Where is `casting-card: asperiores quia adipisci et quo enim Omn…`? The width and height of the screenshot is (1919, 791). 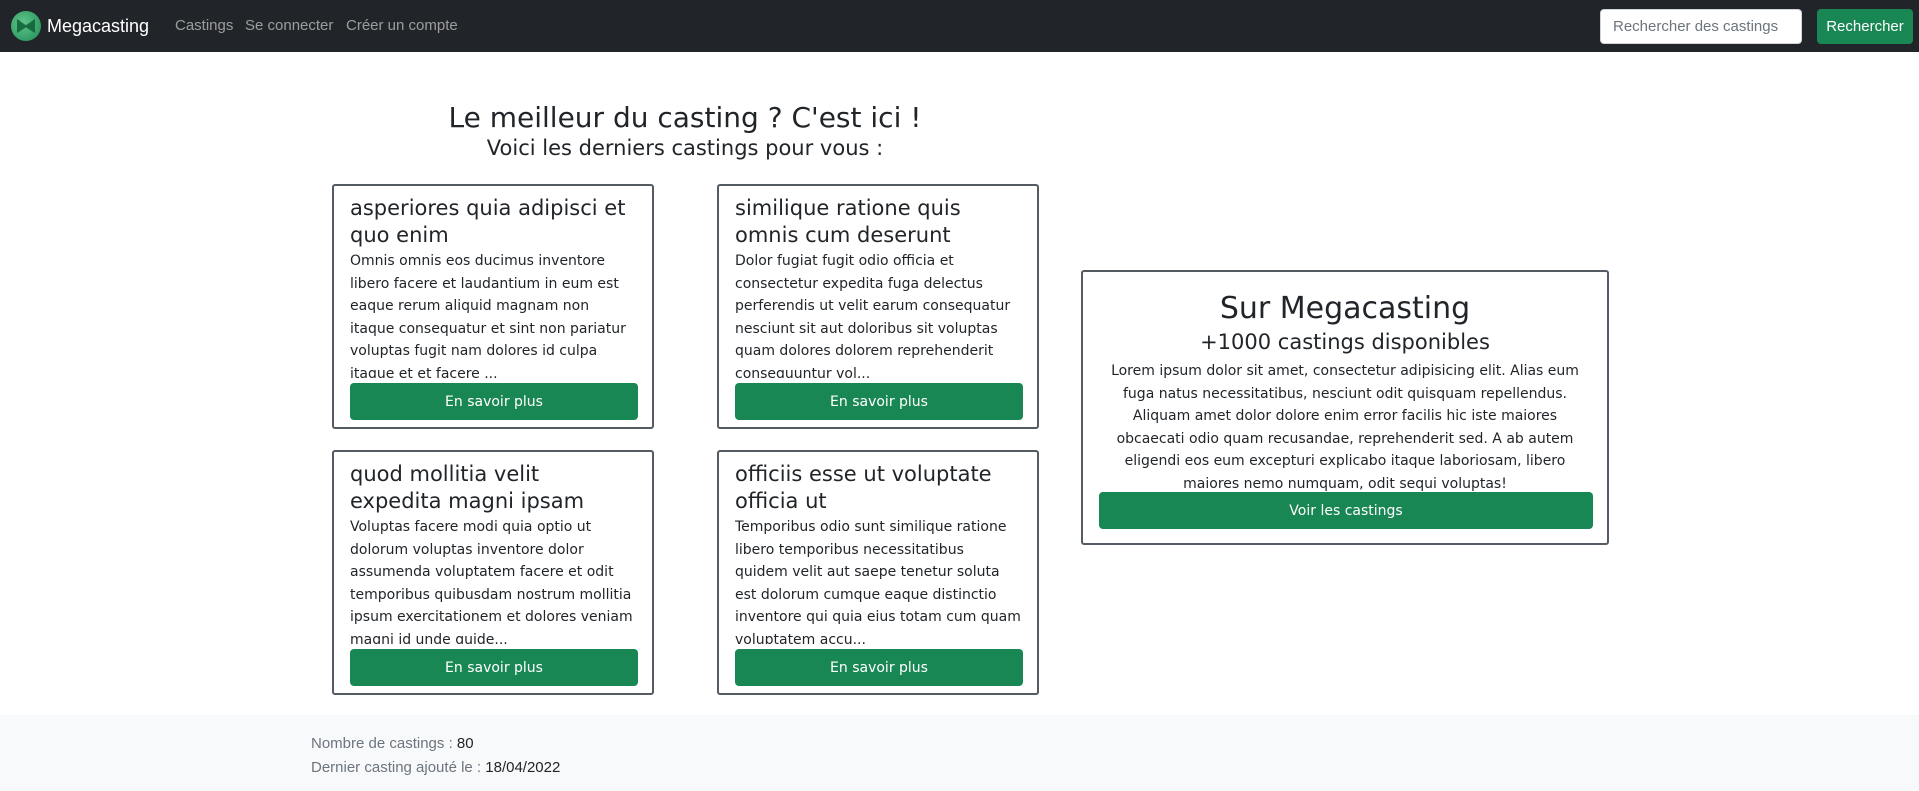
casting-card: asperiores quia adipisci et quo enim Omn… is located at coordinates (493, 306).